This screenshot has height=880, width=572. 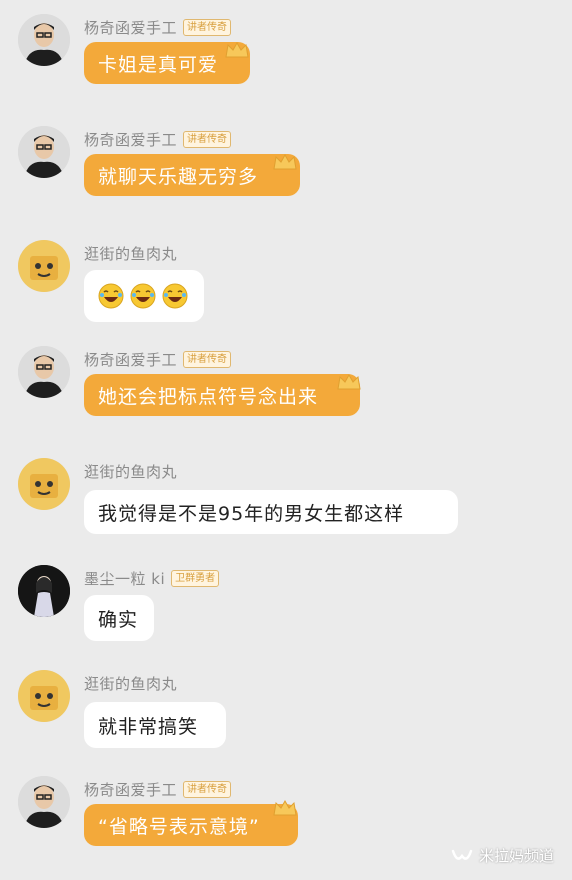 What do you see at coordinates (125, 578) in the screenshot?
I see `sender-name: 墨尘一粒 ki` at bounding box center [125, 578].